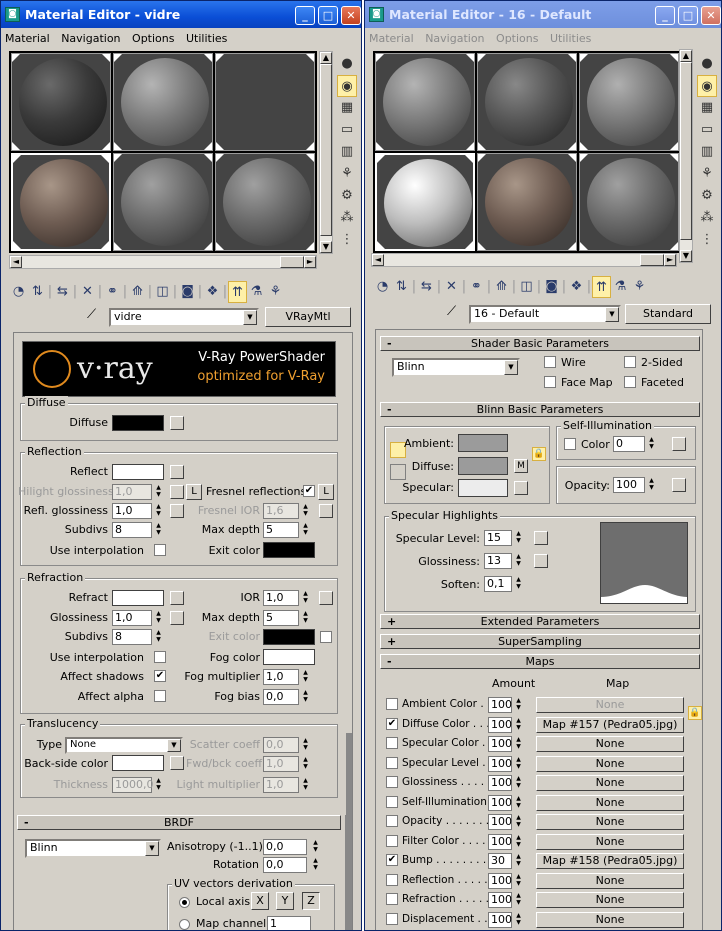 The image size is (722, 931). What do you see at coordinates (326, 637) in the screenshot?
I see `refract-exit-color-checkbox` at bounding box center [326, 637].